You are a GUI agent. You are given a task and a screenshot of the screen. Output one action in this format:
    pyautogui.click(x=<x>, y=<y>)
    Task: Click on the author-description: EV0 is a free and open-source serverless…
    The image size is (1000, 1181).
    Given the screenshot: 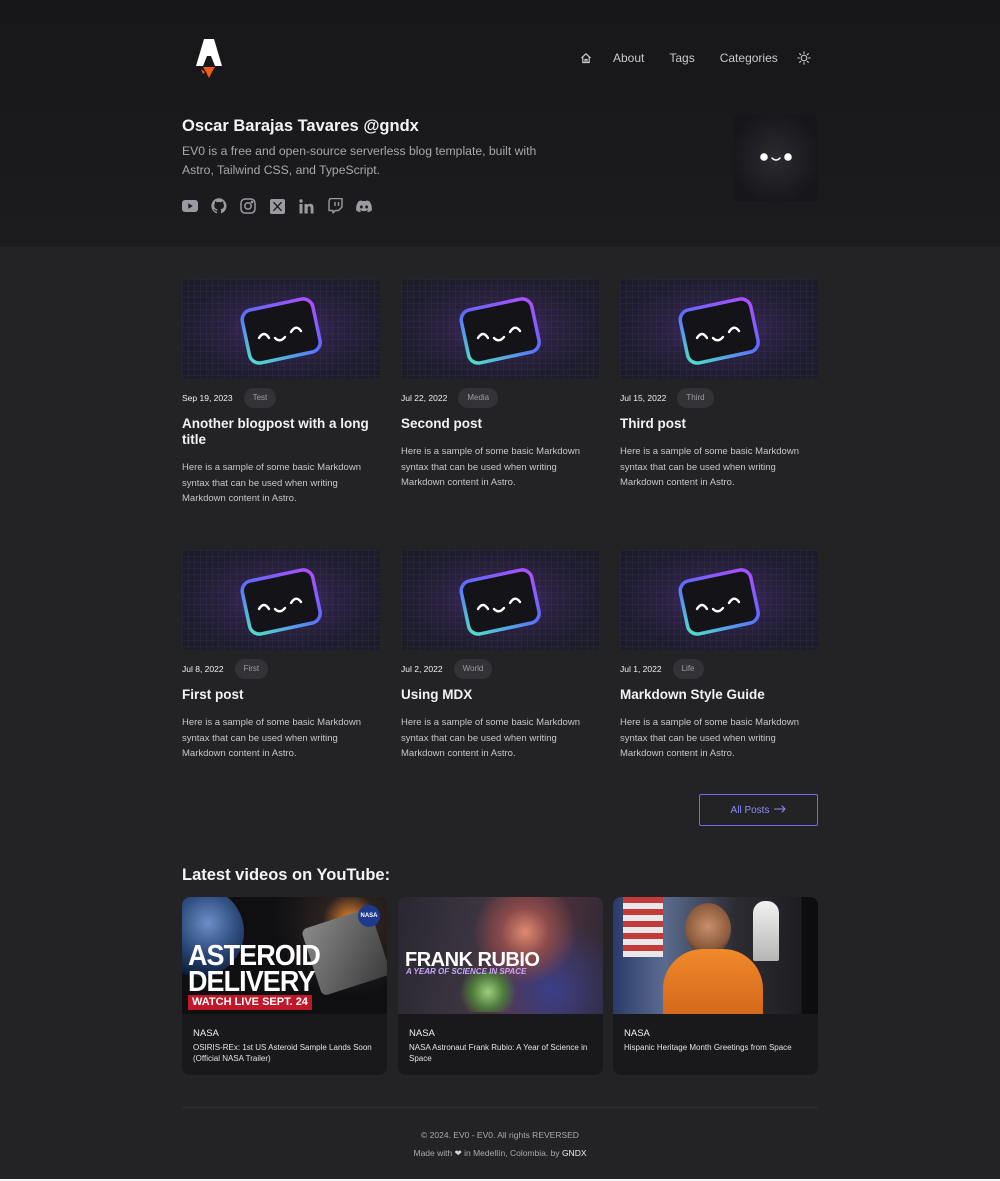 What is the action you would take?
    pyautogui.click(x=359, y=160)
    